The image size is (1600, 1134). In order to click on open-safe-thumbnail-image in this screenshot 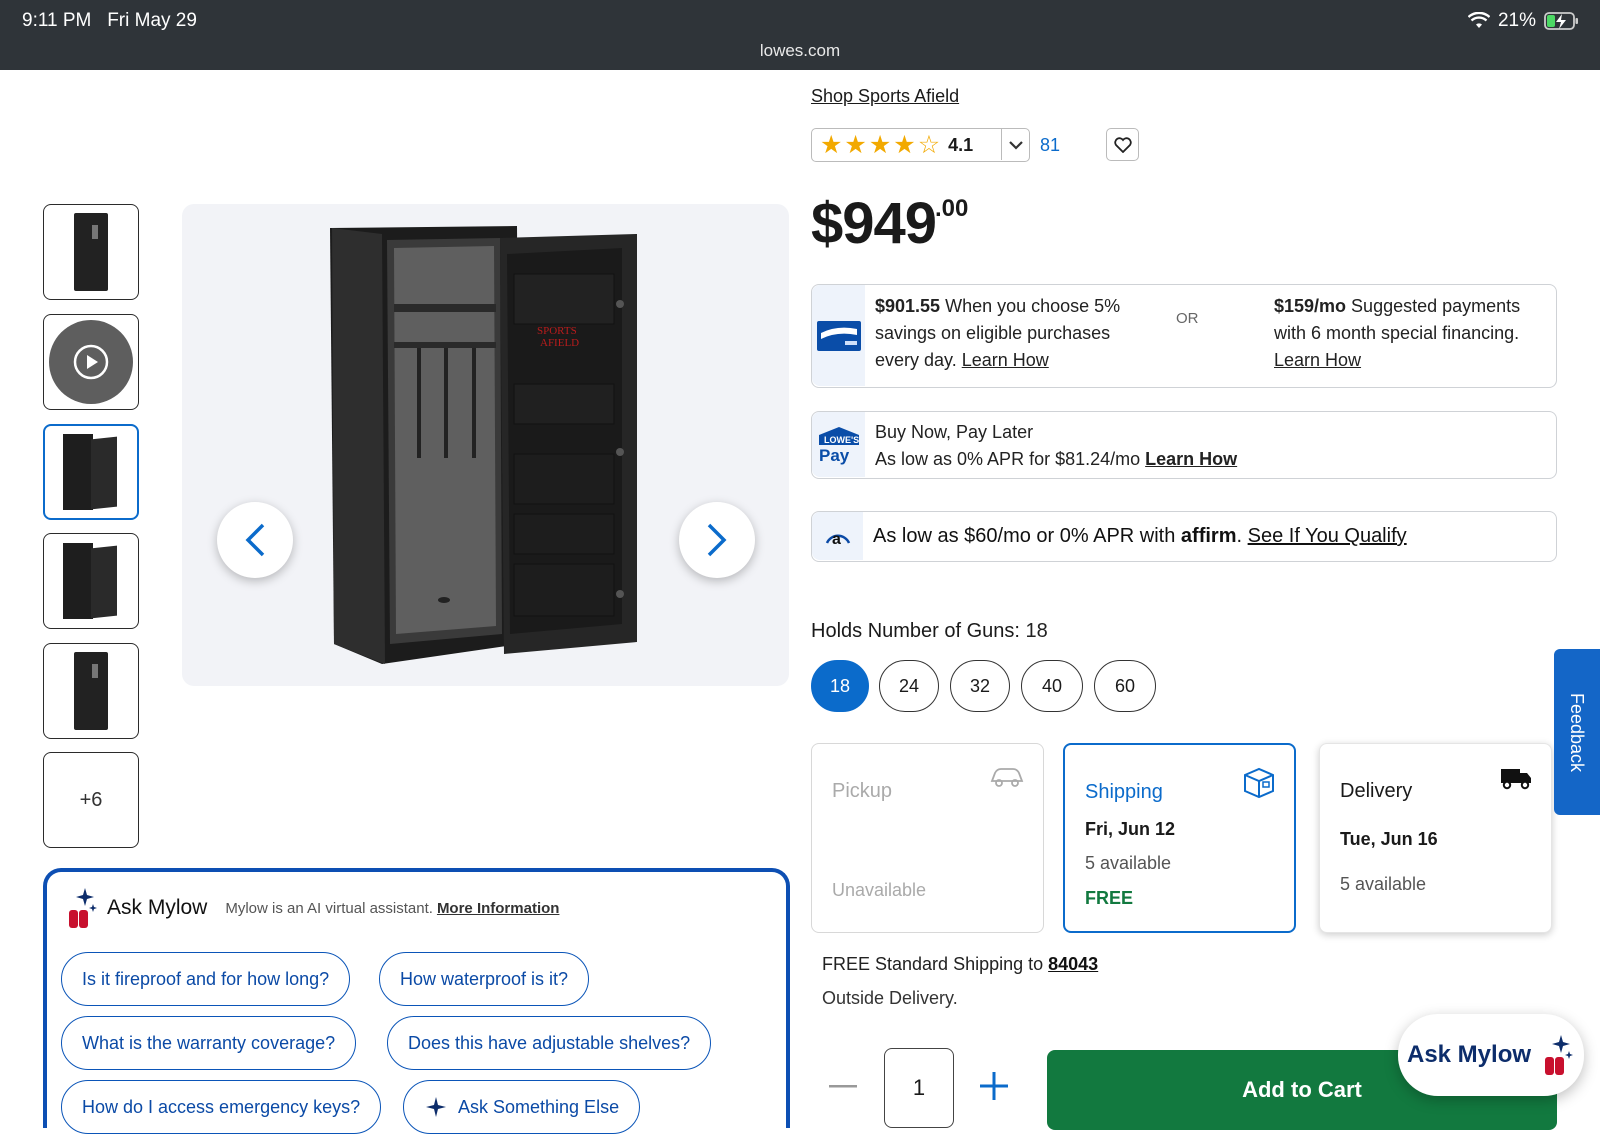, I will do `click(91, 472)`.